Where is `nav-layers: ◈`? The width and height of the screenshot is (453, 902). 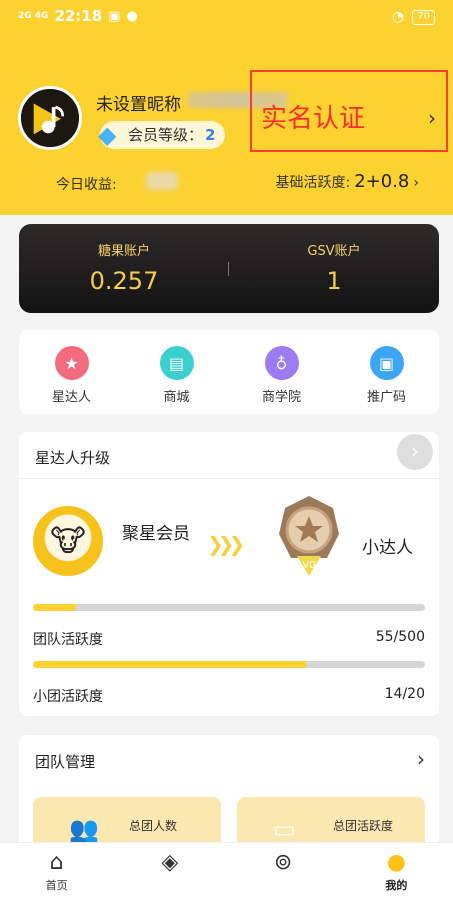 nav-layers: ◈ is located at coordinates (169, 872).